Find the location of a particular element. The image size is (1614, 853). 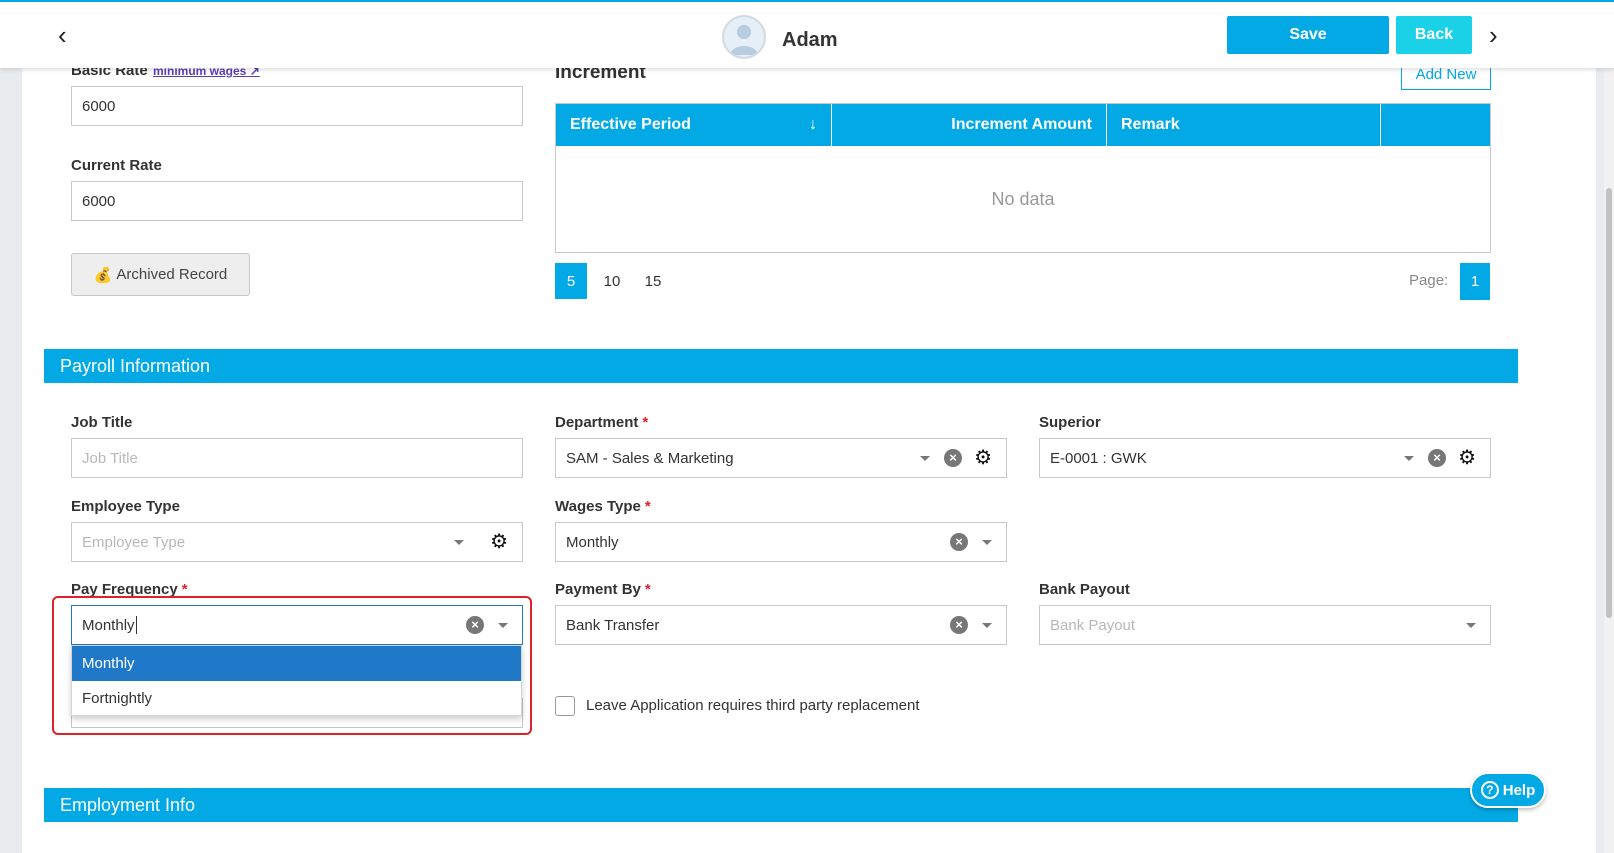

column-increment-amount-label: Increment Amount is located at coordinates (1021, 124).